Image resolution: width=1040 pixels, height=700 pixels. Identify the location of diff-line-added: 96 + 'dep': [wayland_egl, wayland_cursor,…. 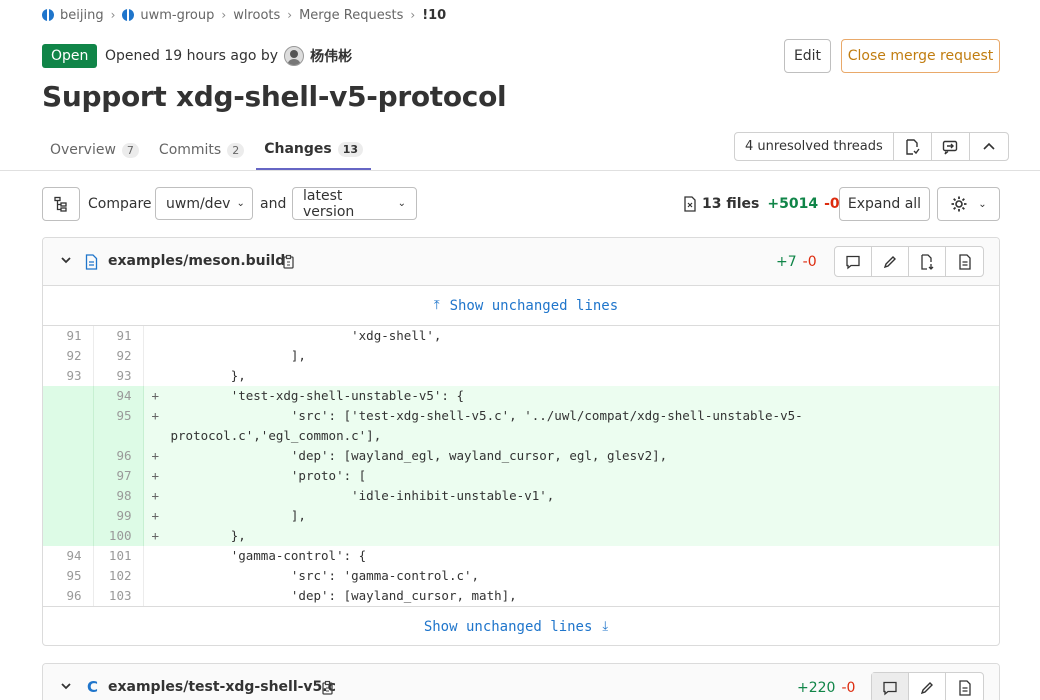
(521, 456).